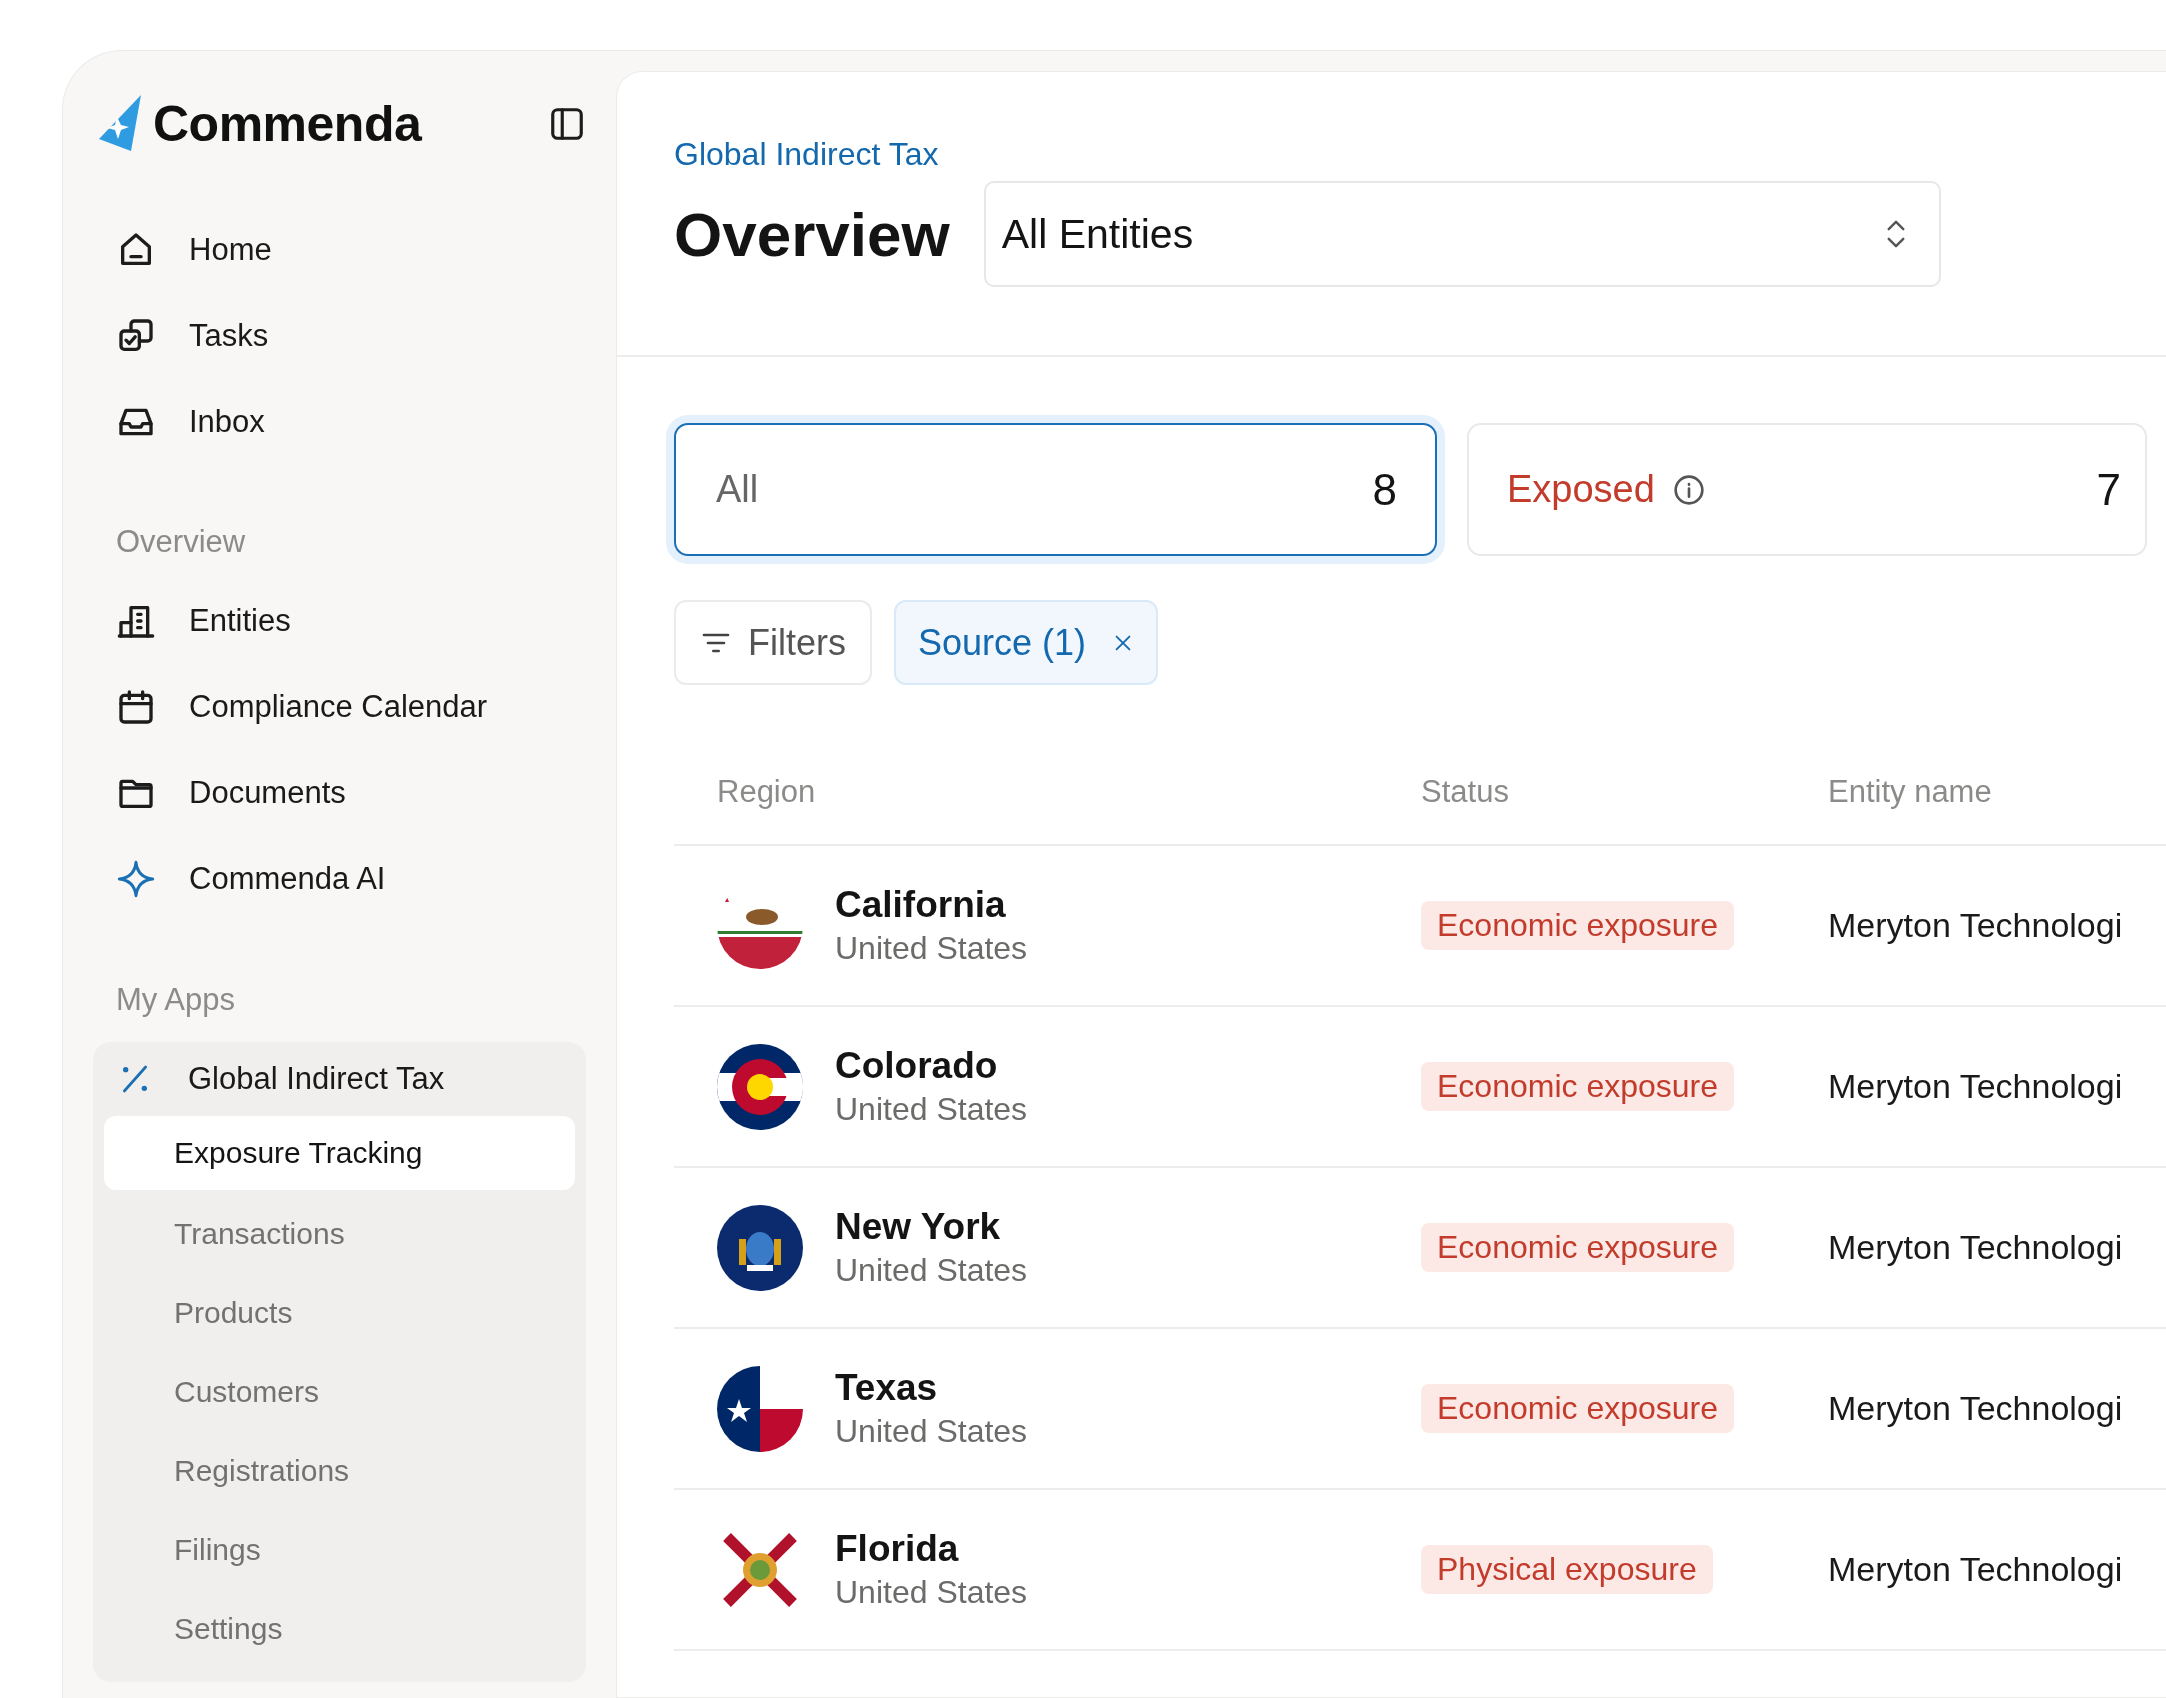 Image resolution: width=2166 pixels, height=1698 pixels. What do you see at coordinates (567, 124) in the screenshot?
I see `sidebar-toggle-icon` at bounding box center [567, 124].